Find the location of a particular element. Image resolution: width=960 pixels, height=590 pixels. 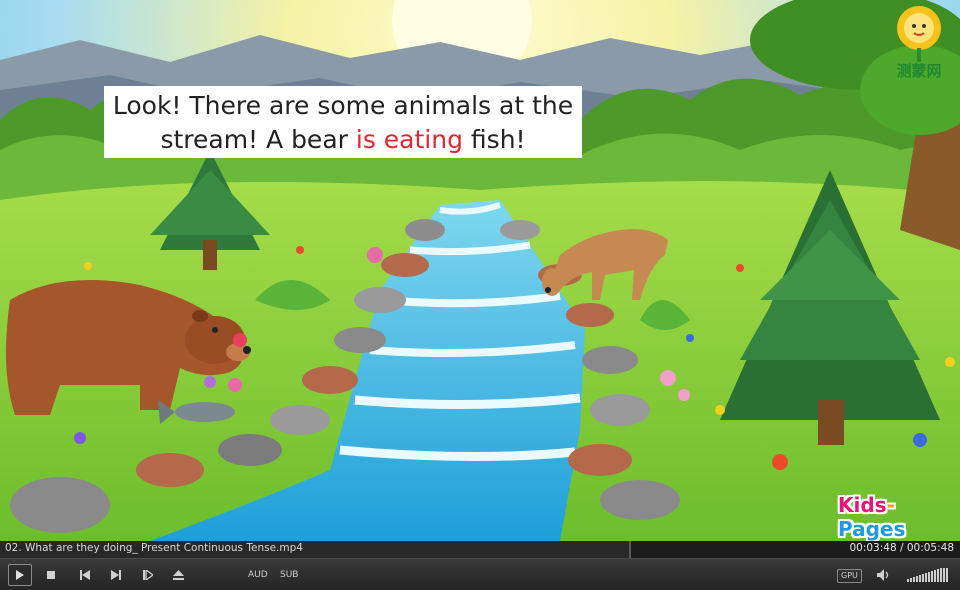

caption-text-end: fish! is located at coordinates (494, 139).